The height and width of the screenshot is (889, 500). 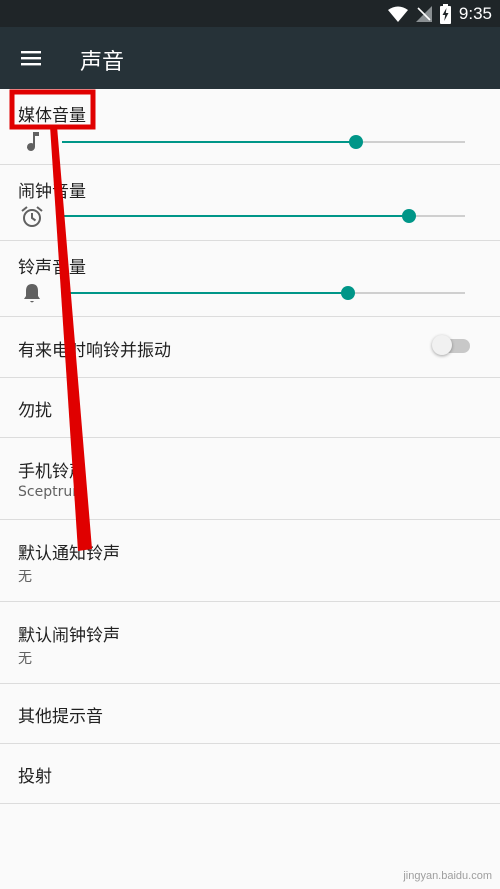 I want to click on ring-volume-thumb, so click(x=348, y=293).